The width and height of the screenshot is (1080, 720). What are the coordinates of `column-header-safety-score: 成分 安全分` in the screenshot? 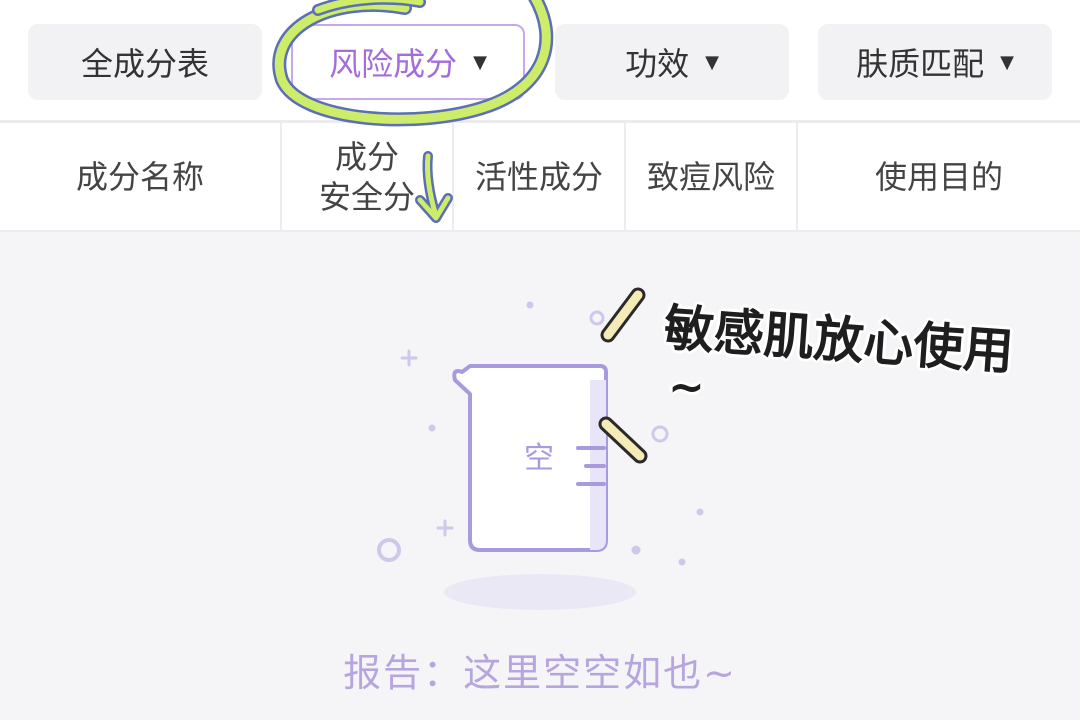 It's located at (366, 176).